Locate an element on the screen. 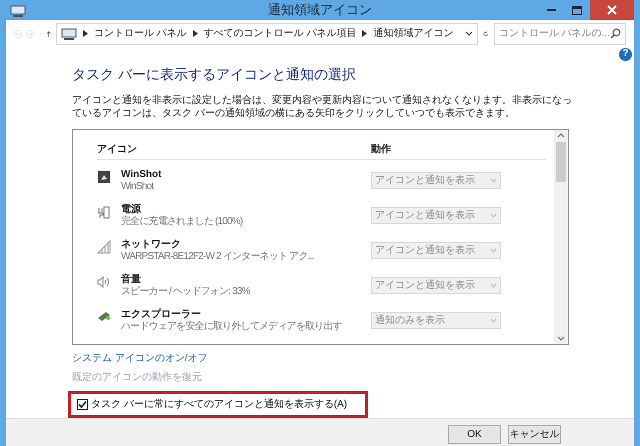 The height and width of the screenshot is (446, 640). icon-name: 音量 is located at coordinates (131, 280).